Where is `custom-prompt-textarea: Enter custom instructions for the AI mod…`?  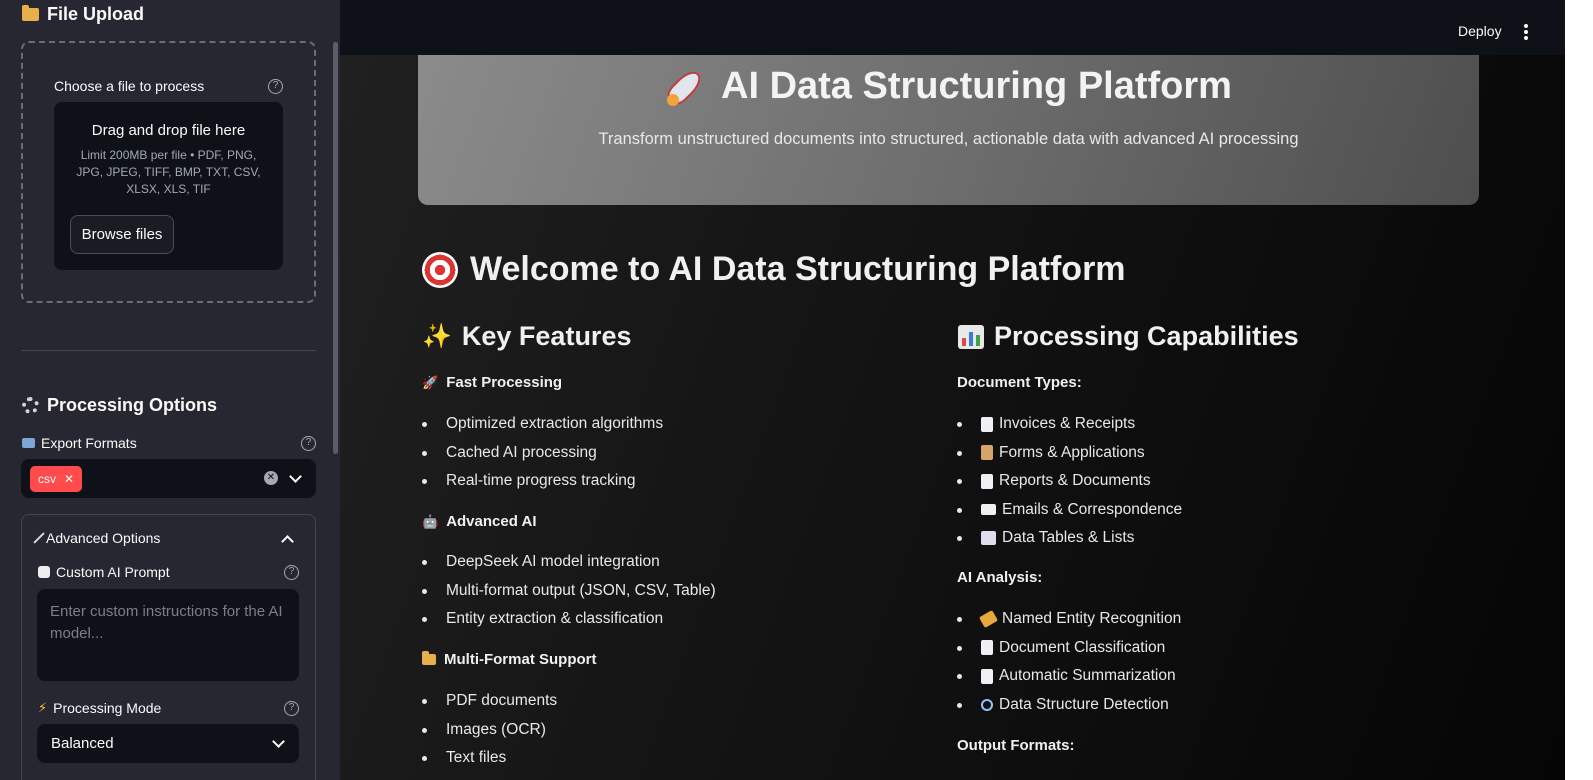 custom-prompt-textarea: Enter custom instructions for the AI mod… is located at coordinates (168, 635).